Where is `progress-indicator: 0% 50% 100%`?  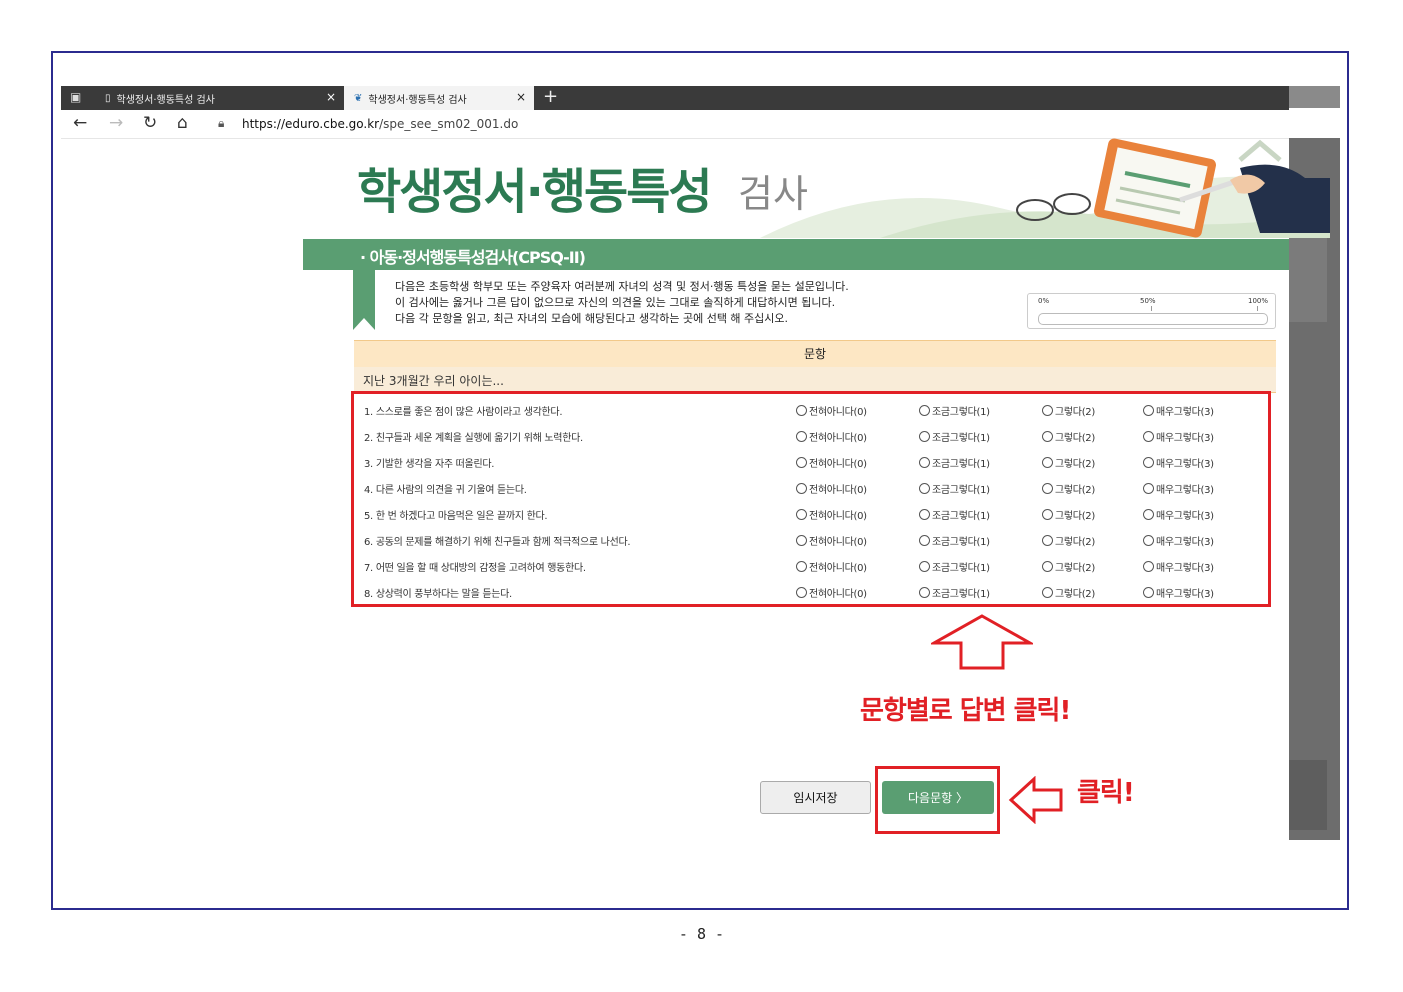 progress-indicator: 0% 50% 100% is located at coordinates (1151, 311).